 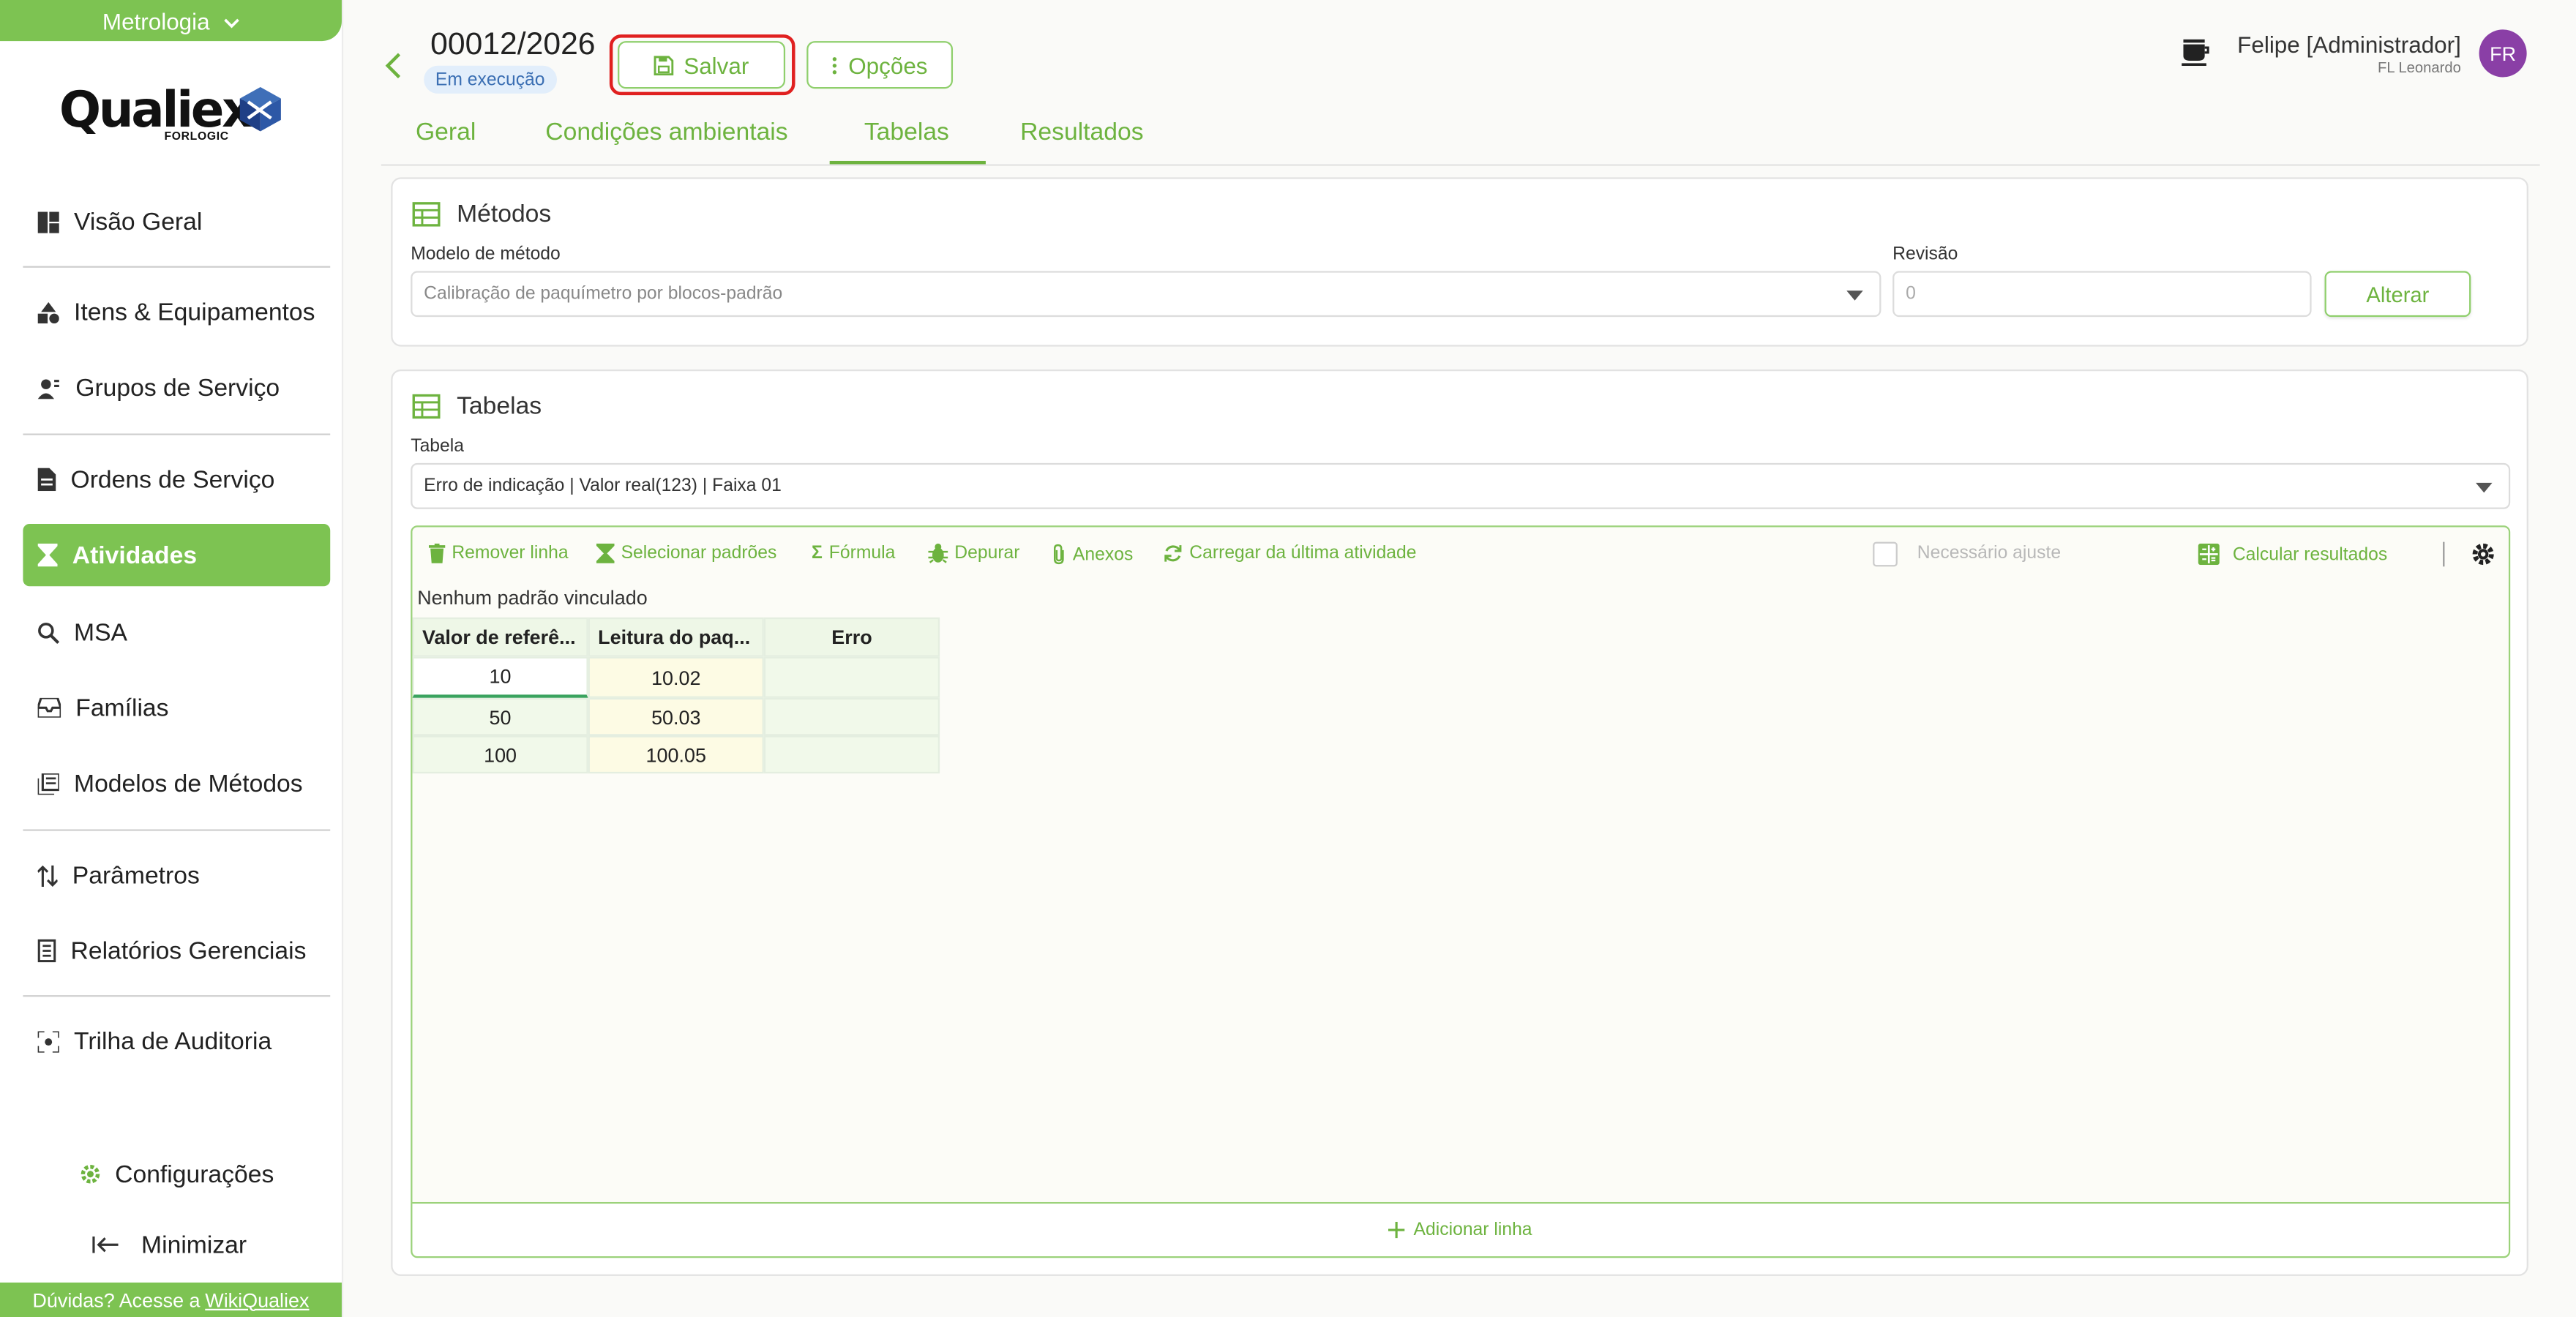 What do you see at coordinates (48, 1041) in the screenshot?
I see `scan-icon` at bounding box center [48, 1041].